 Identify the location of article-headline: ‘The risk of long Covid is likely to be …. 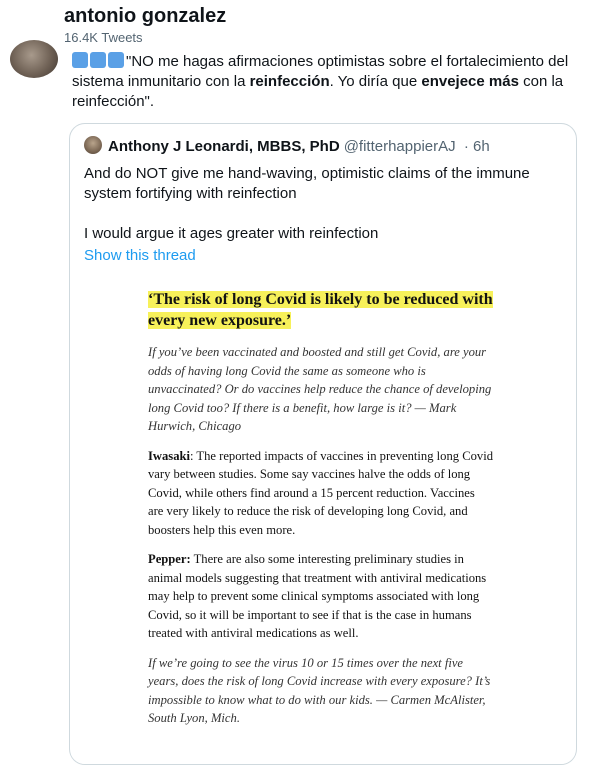
(320, 310).